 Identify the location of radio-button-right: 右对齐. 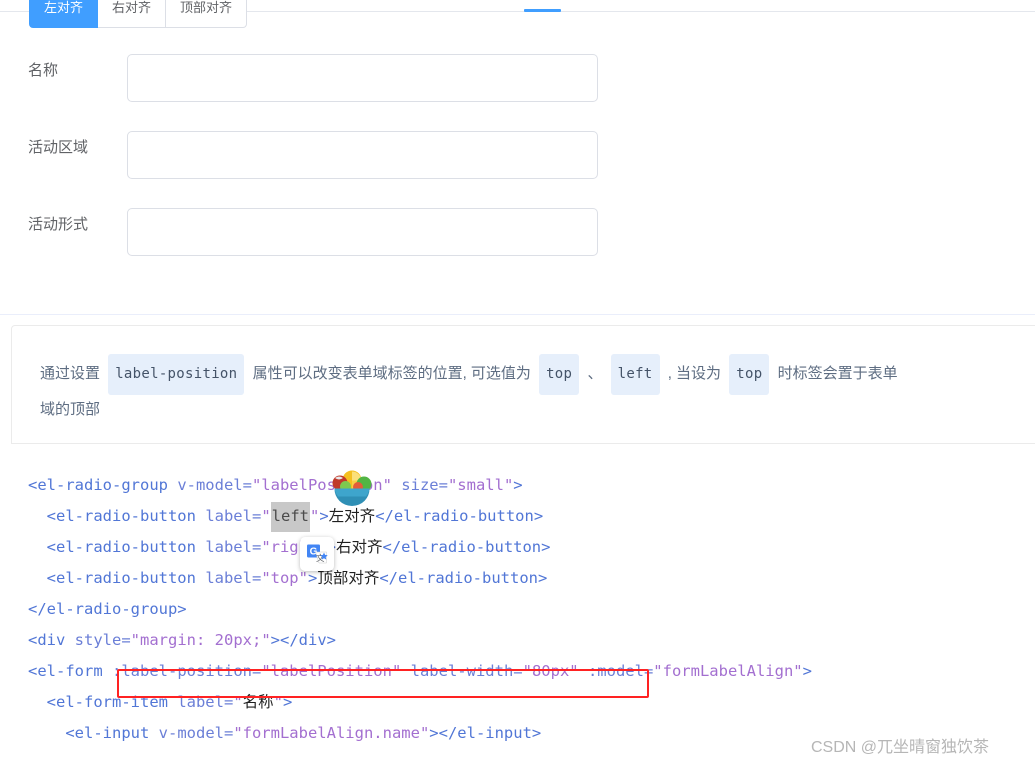
(132, 14).